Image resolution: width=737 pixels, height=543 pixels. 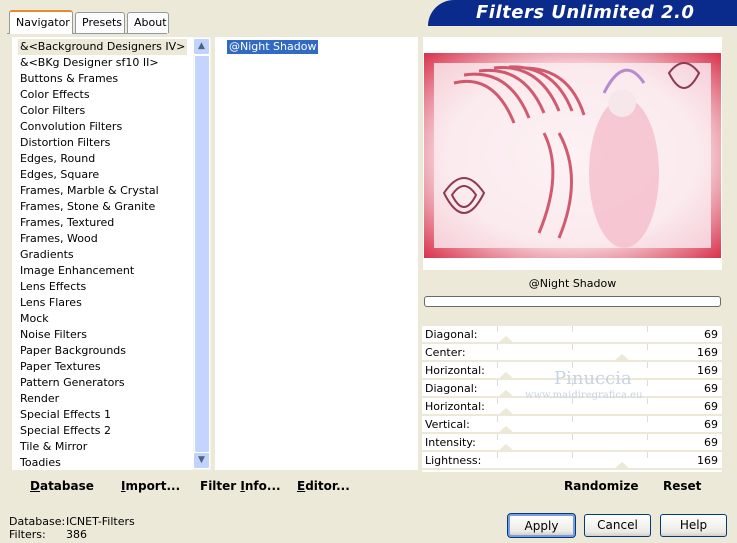 What do you see at coordinates (52, 111) in the screenshot?
I see `category-item: Color Filters` at bounding box center [52, 111].